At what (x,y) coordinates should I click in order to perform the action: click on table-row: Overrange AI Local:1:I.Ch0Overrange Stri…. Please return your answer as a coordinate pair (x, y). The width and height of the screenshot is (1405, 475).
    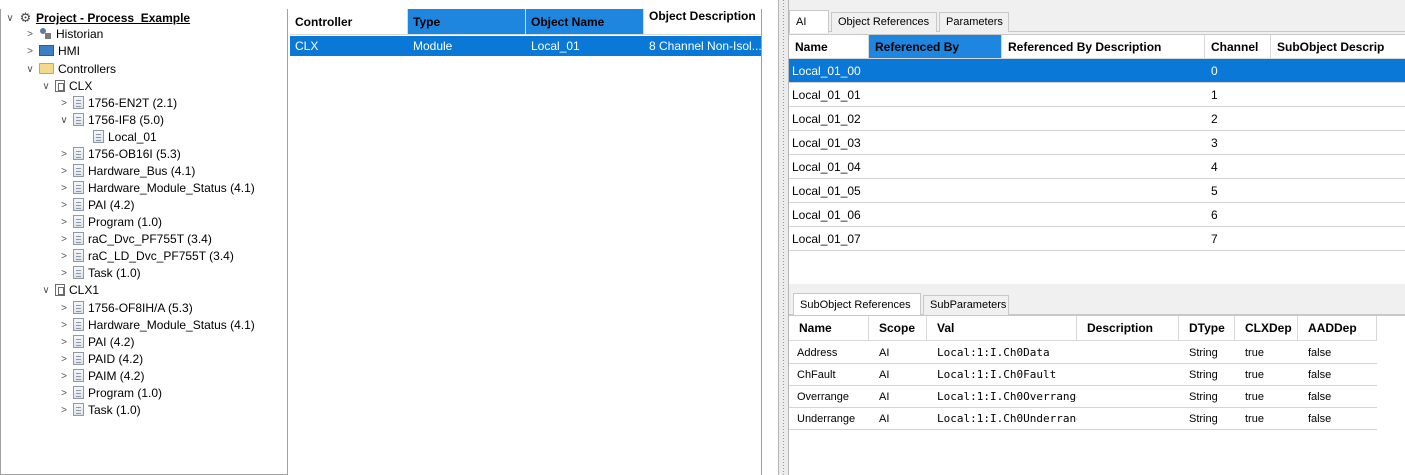
    Looking at the image, I should click on (1083, 397).